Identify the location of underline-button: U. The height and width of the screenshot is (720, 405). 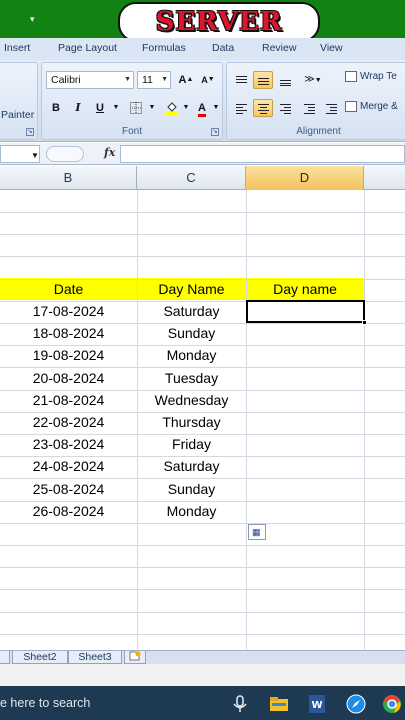
(100, 108).